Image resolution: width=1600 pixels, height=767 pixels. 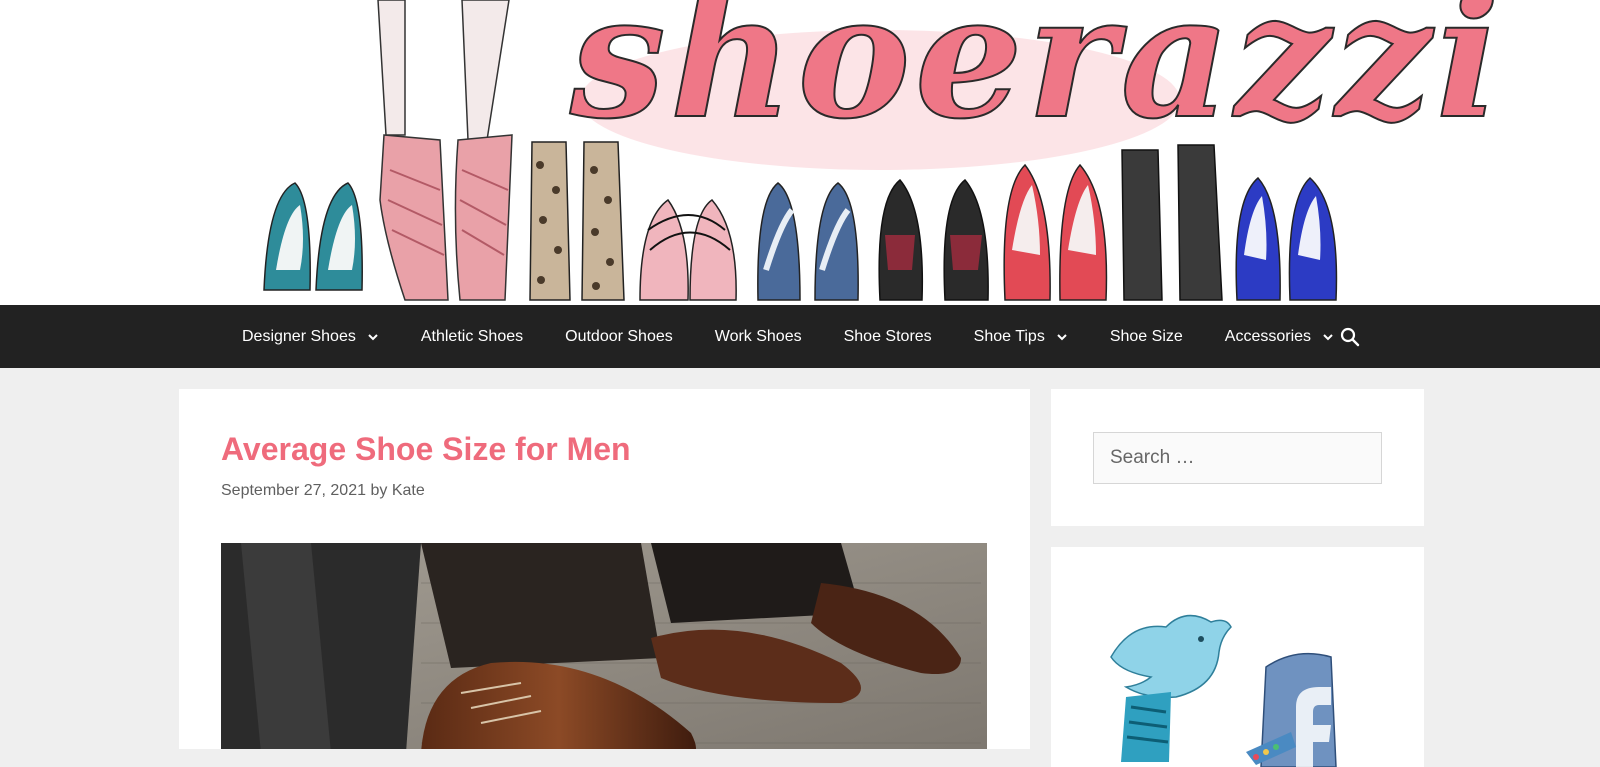 I want to click on sidebar-social-widget, so click(x=1237, y=657).